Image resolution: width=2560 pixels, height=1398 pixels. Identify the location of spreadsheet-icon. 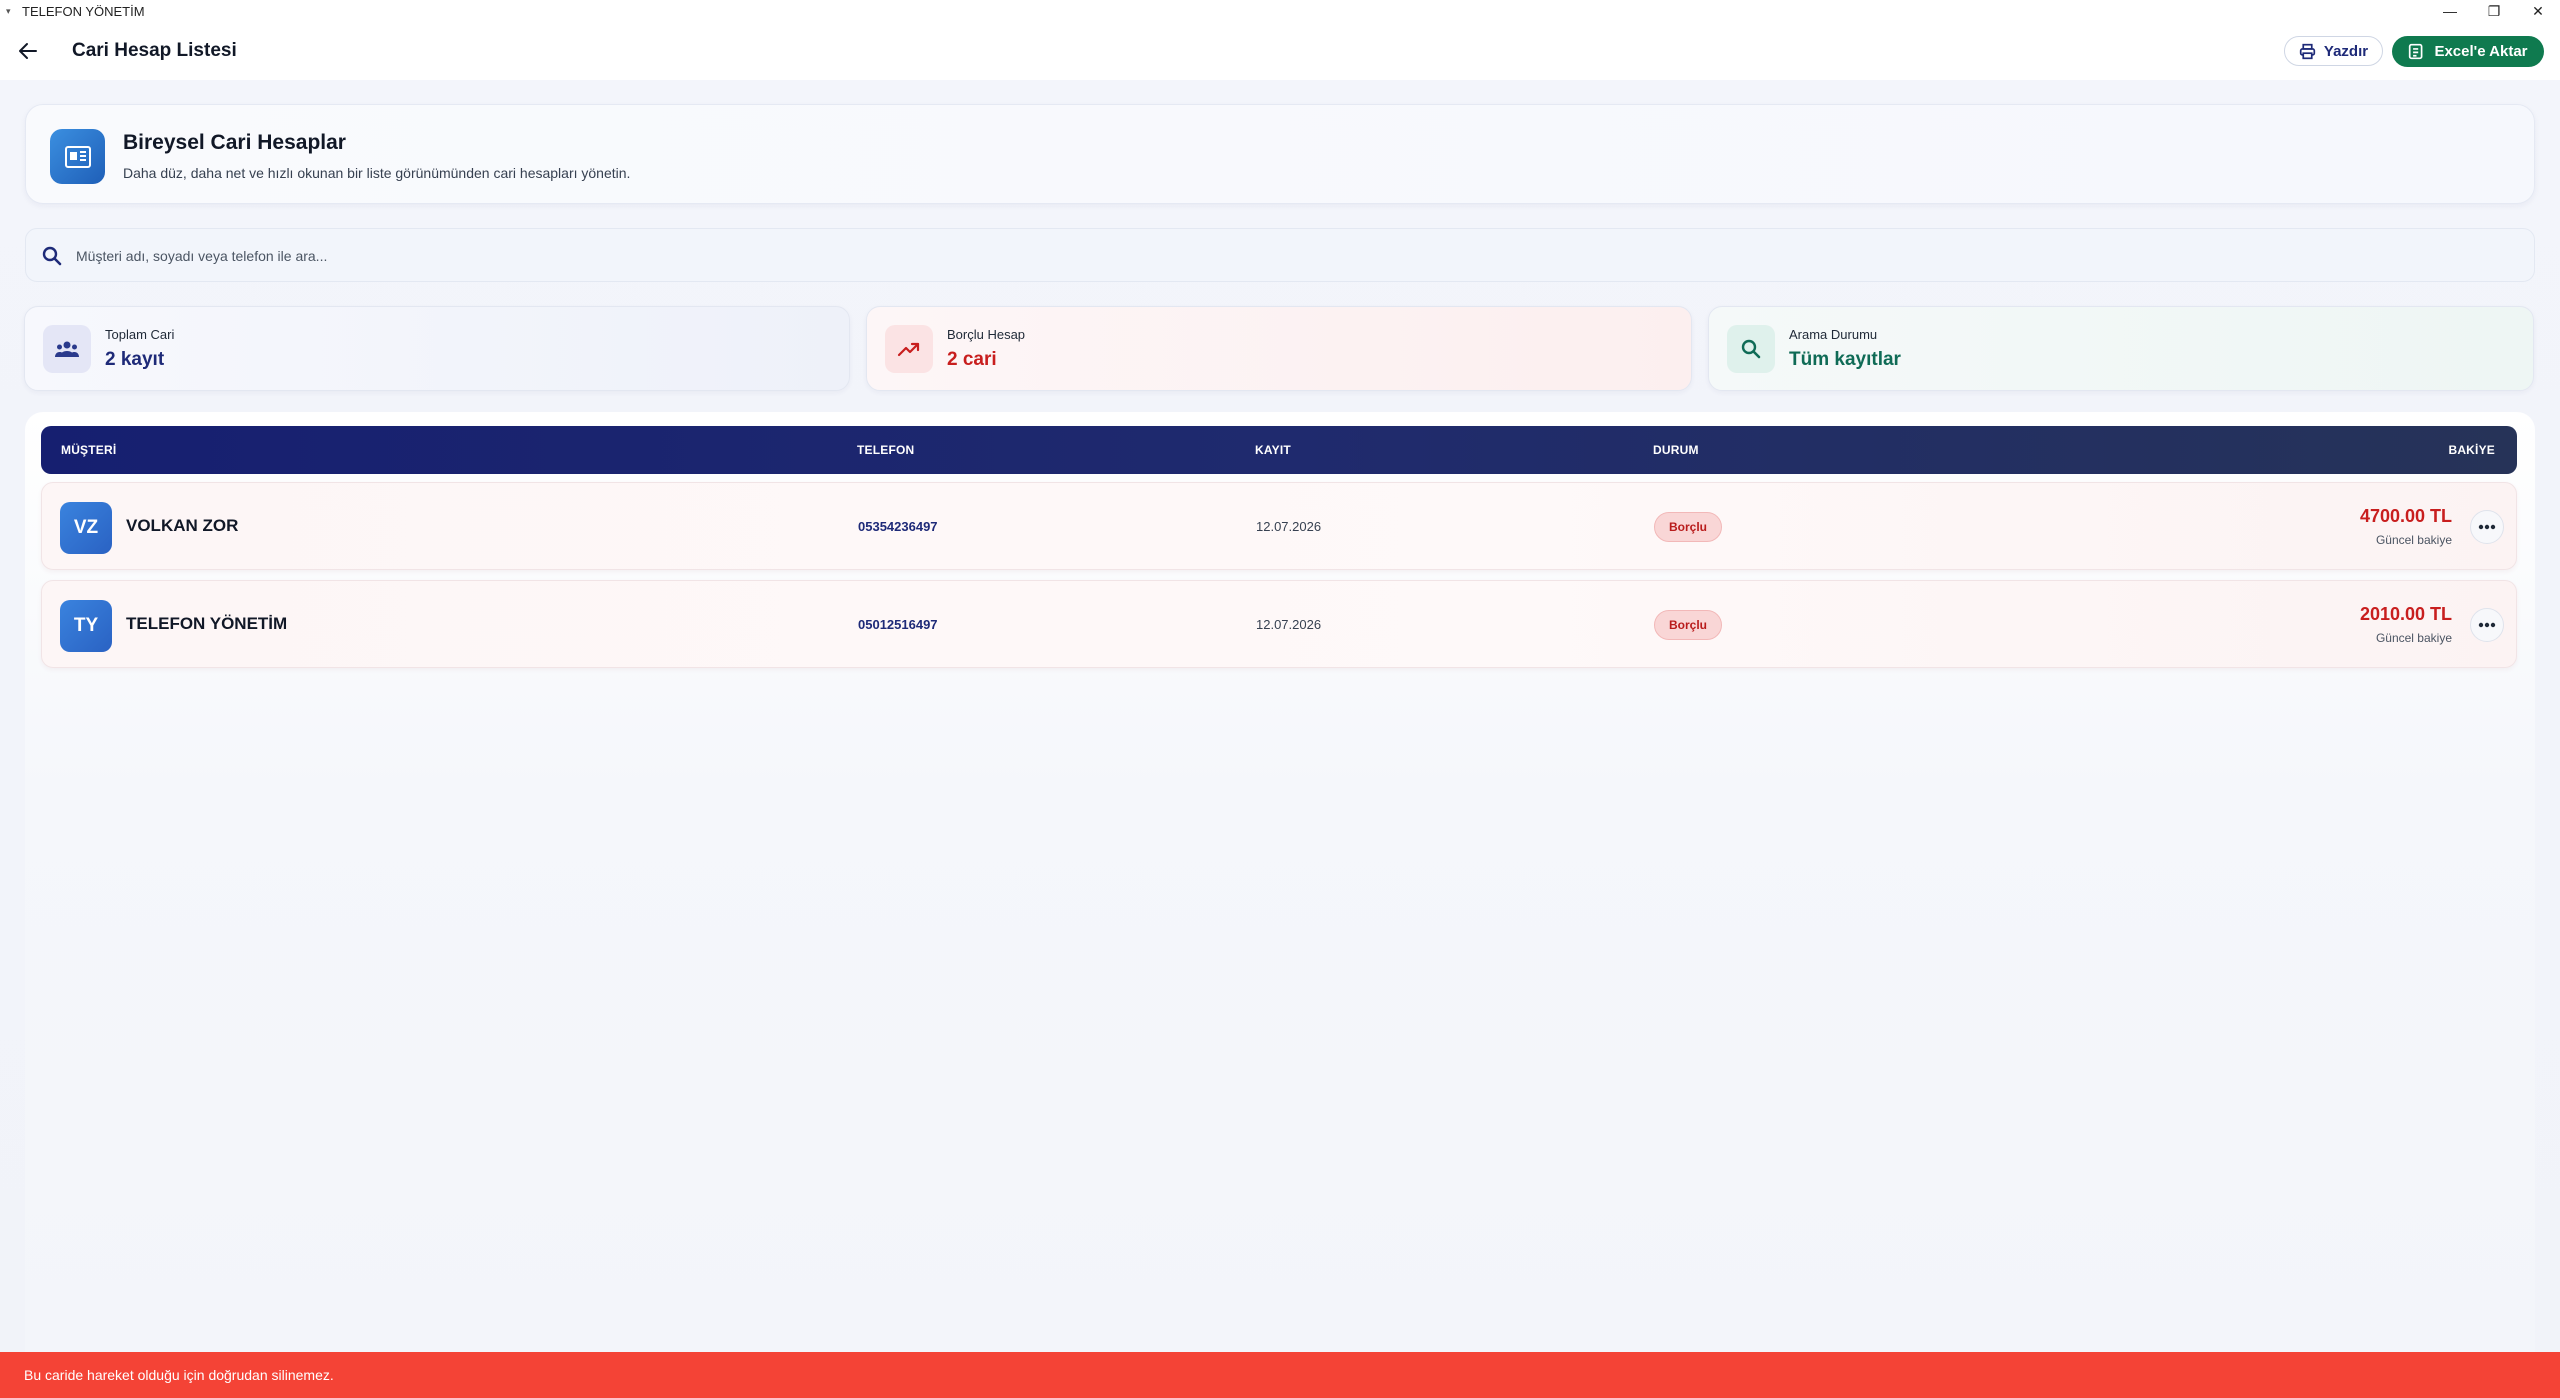
(2416, 51).